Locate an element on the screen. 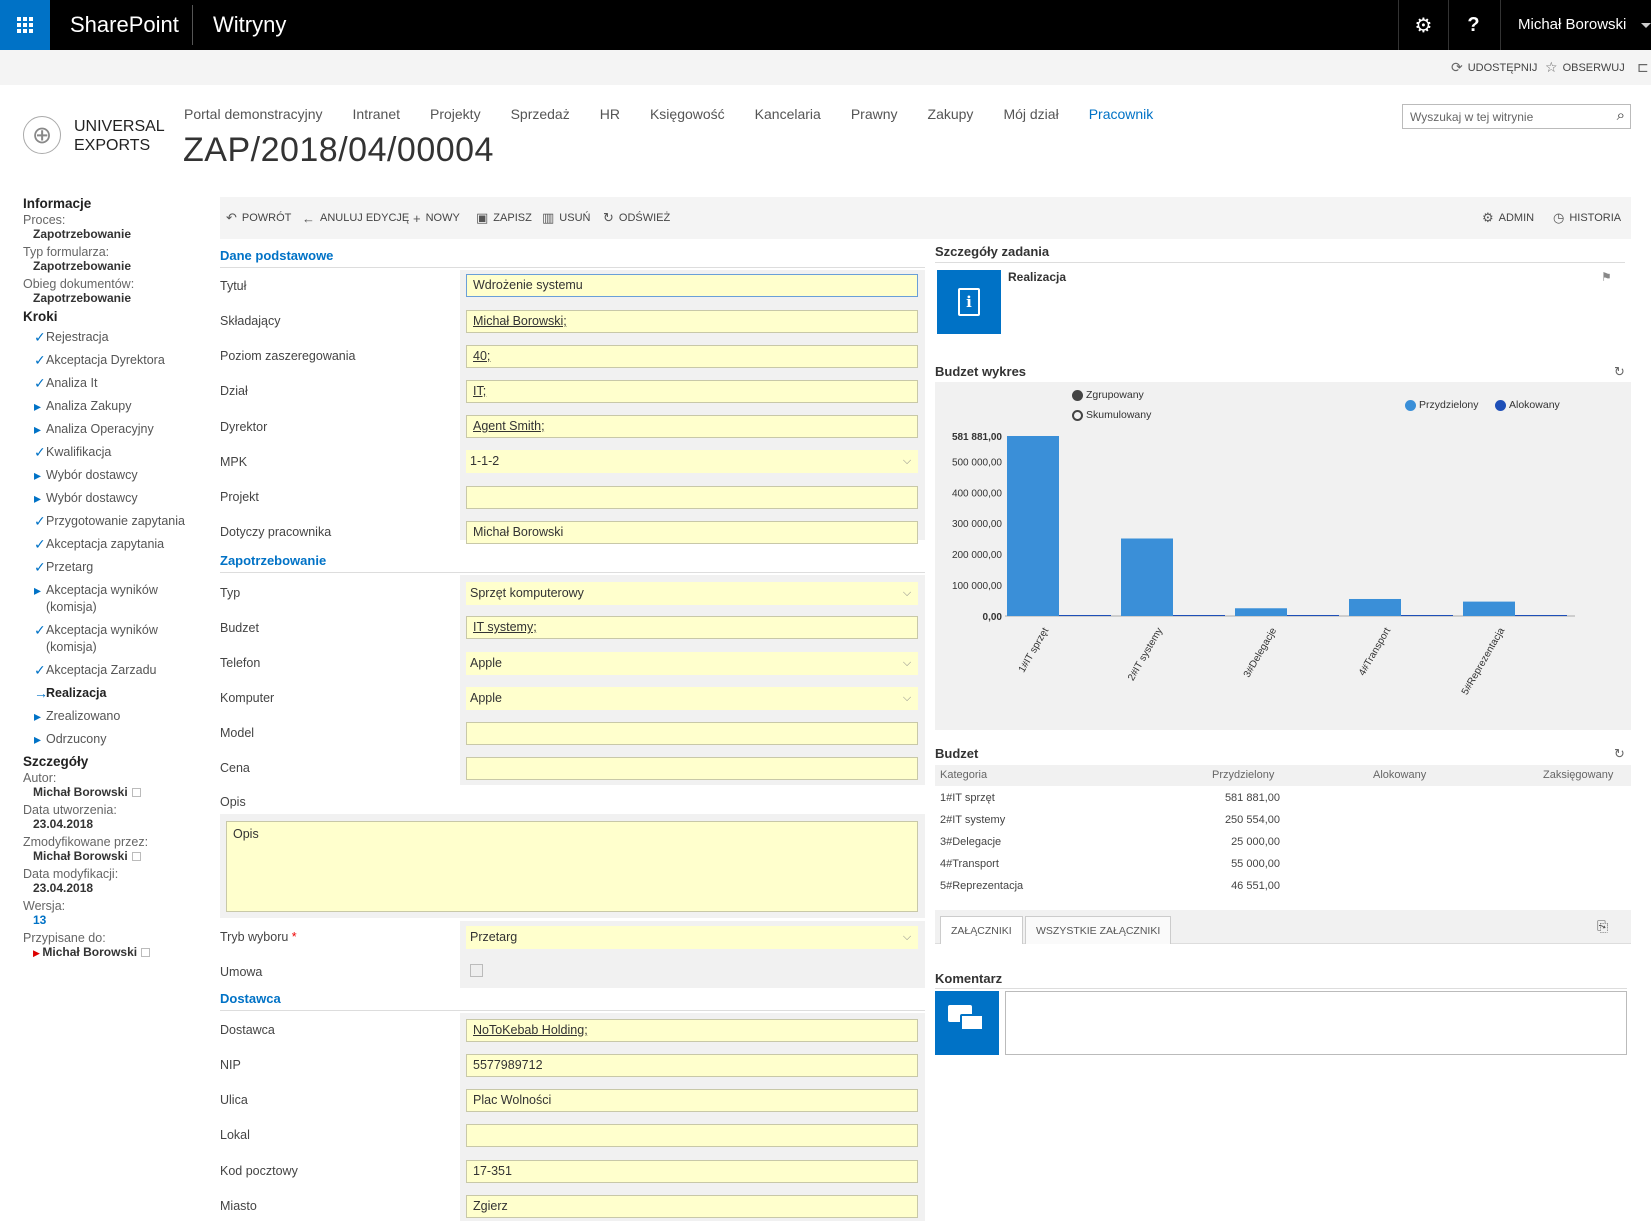 This screenshot has height=1221, width=1651. version-link: 13 is located at coordinates (113, 920).